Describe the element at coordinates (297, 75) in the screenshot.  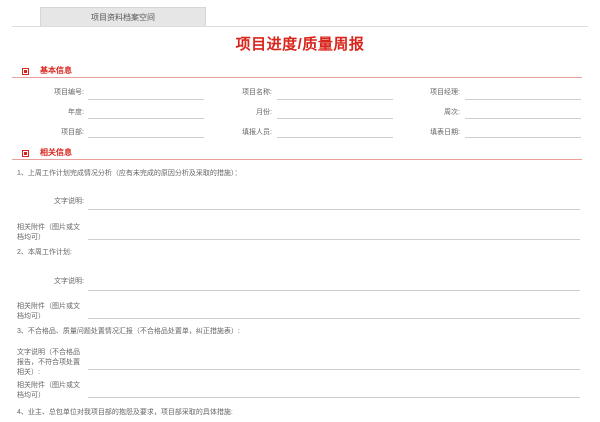
I see `section-header-basic: 基本信息` at that location.